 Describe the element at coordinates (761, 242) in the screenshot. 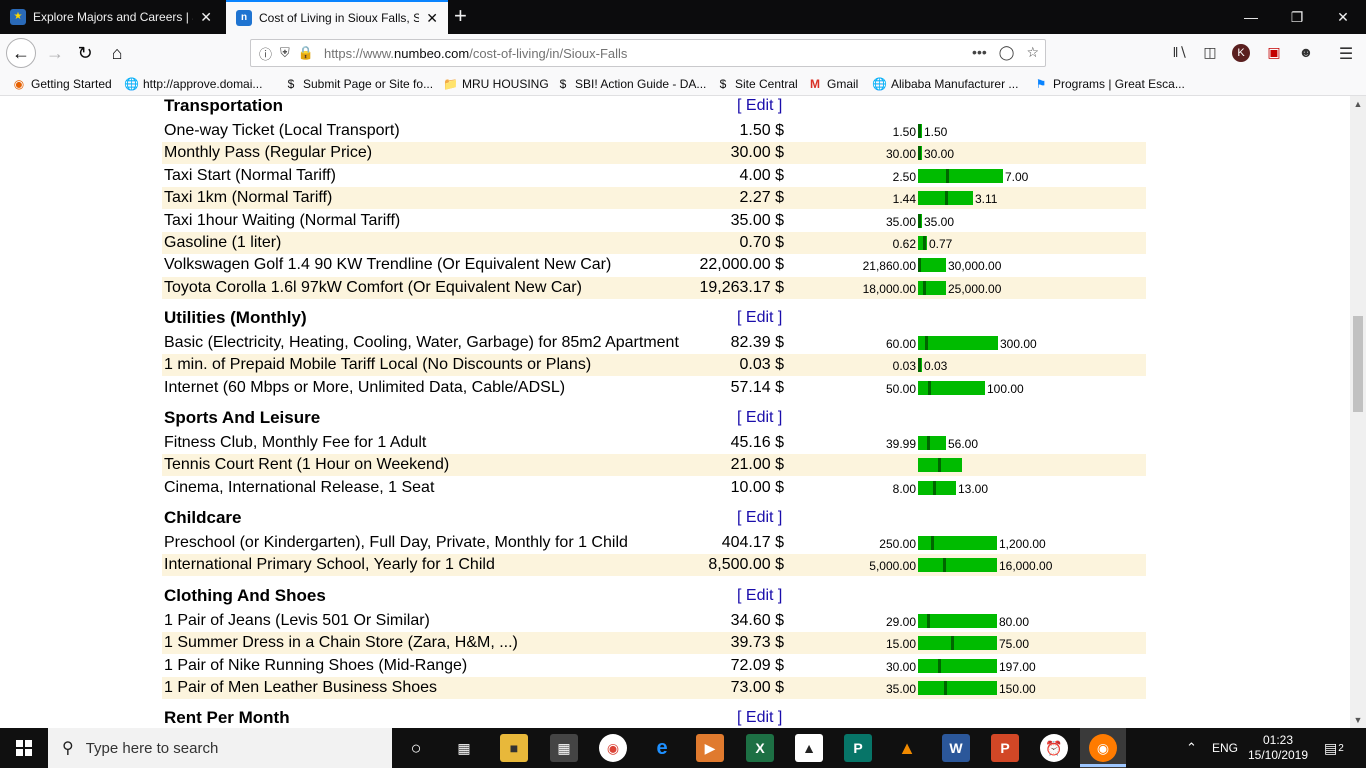

I see `item-price: 0.70 $` at that location.